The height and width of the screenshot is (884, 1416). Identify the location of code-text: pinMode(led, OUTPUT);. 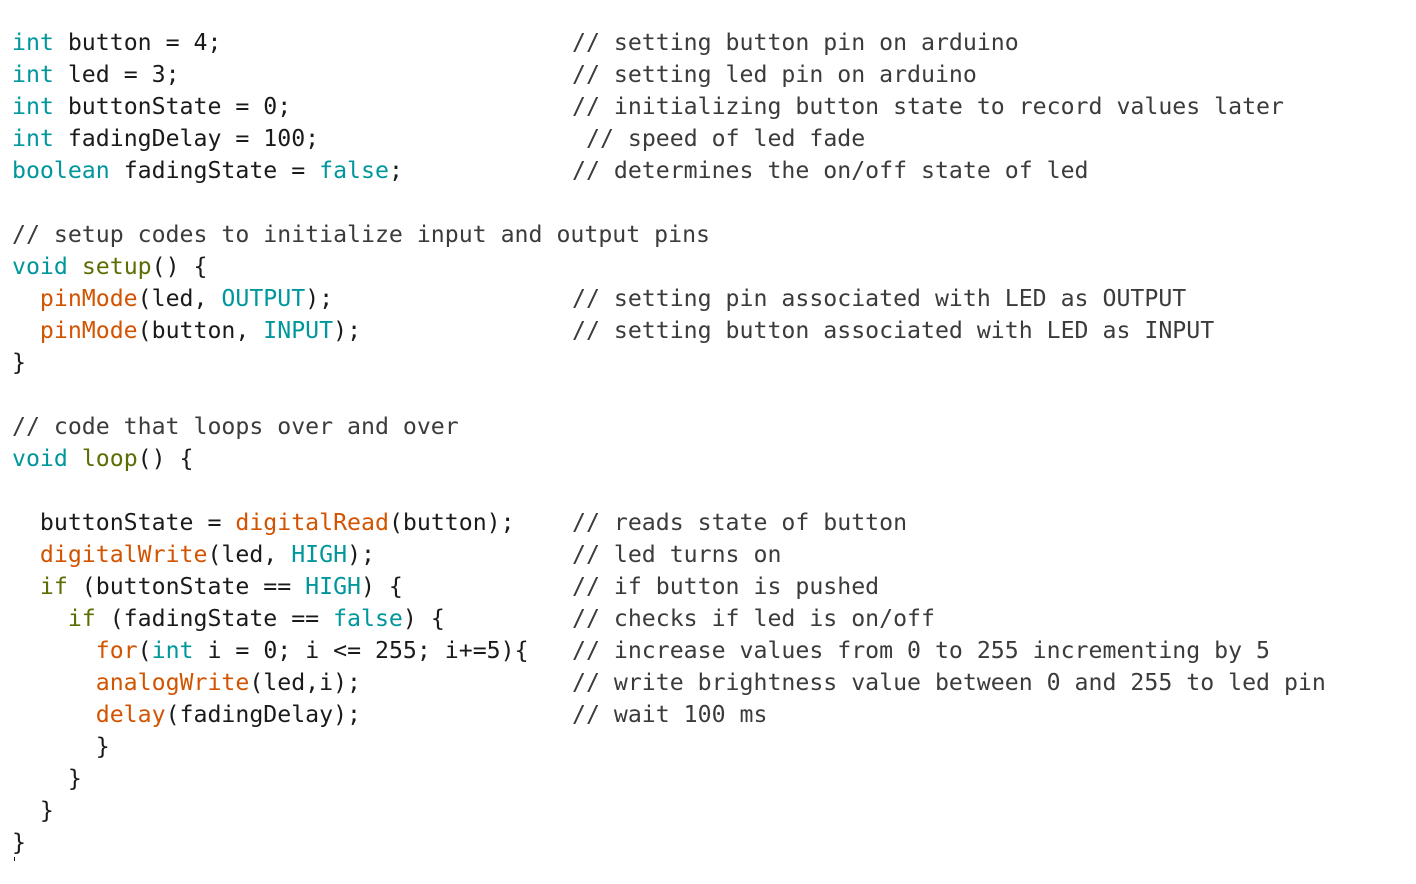
(172, 299).